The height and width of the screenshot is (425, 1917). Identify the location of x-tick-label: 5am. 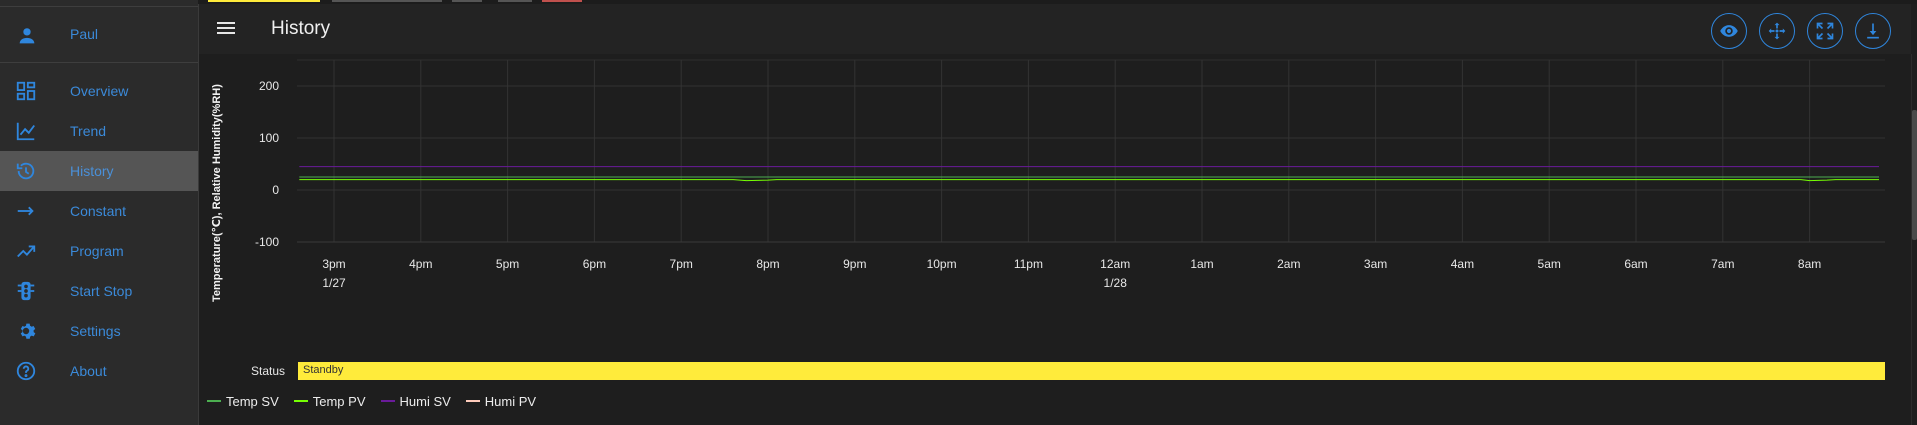
(1549, 264).